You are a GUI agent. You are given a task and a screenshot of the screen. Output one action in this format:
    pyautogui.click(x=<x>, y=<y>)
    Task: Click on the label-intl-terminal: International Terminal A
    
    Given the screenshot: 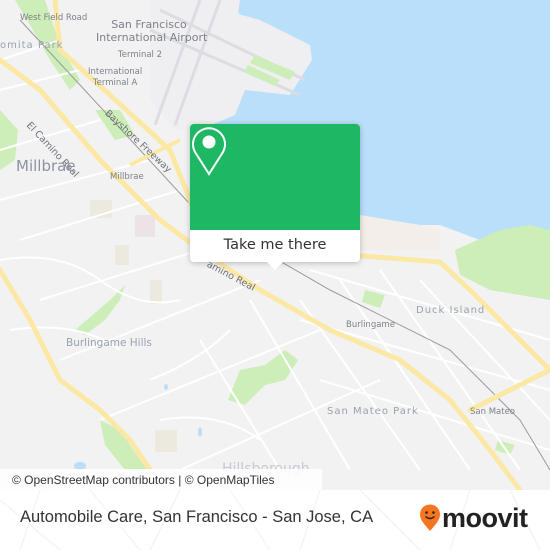 What is the action you would take?
    pyautogui.click(x=115, y=78)
    